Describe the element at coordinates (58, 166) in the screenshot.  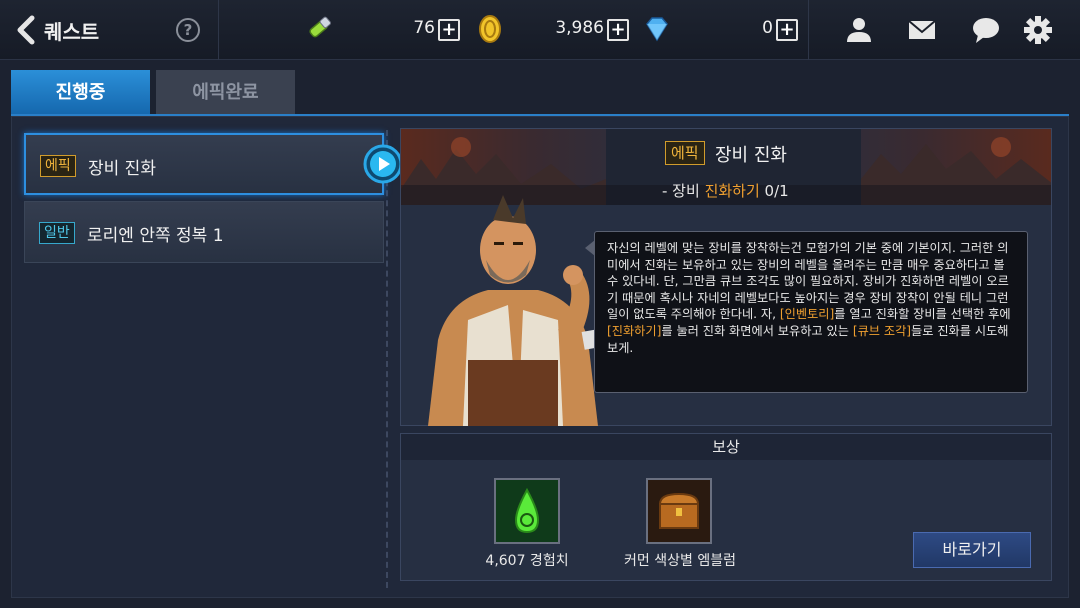
I see `epic-badge: 에픽` at that location.